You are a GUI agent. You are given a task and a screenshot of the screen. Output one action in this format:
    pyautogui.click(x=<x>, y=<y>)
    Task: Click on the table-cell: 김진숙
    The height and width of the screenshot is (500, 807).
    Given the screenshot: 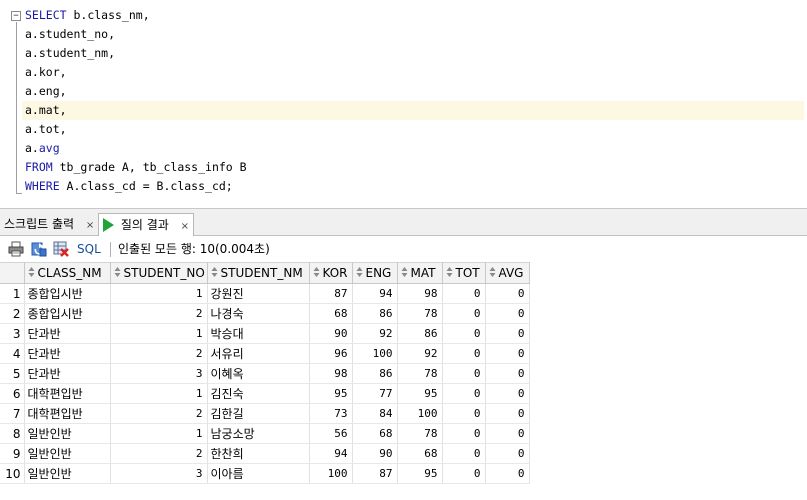 What is the action you would take?
    pyautogui.click(x=258, y=393)
    